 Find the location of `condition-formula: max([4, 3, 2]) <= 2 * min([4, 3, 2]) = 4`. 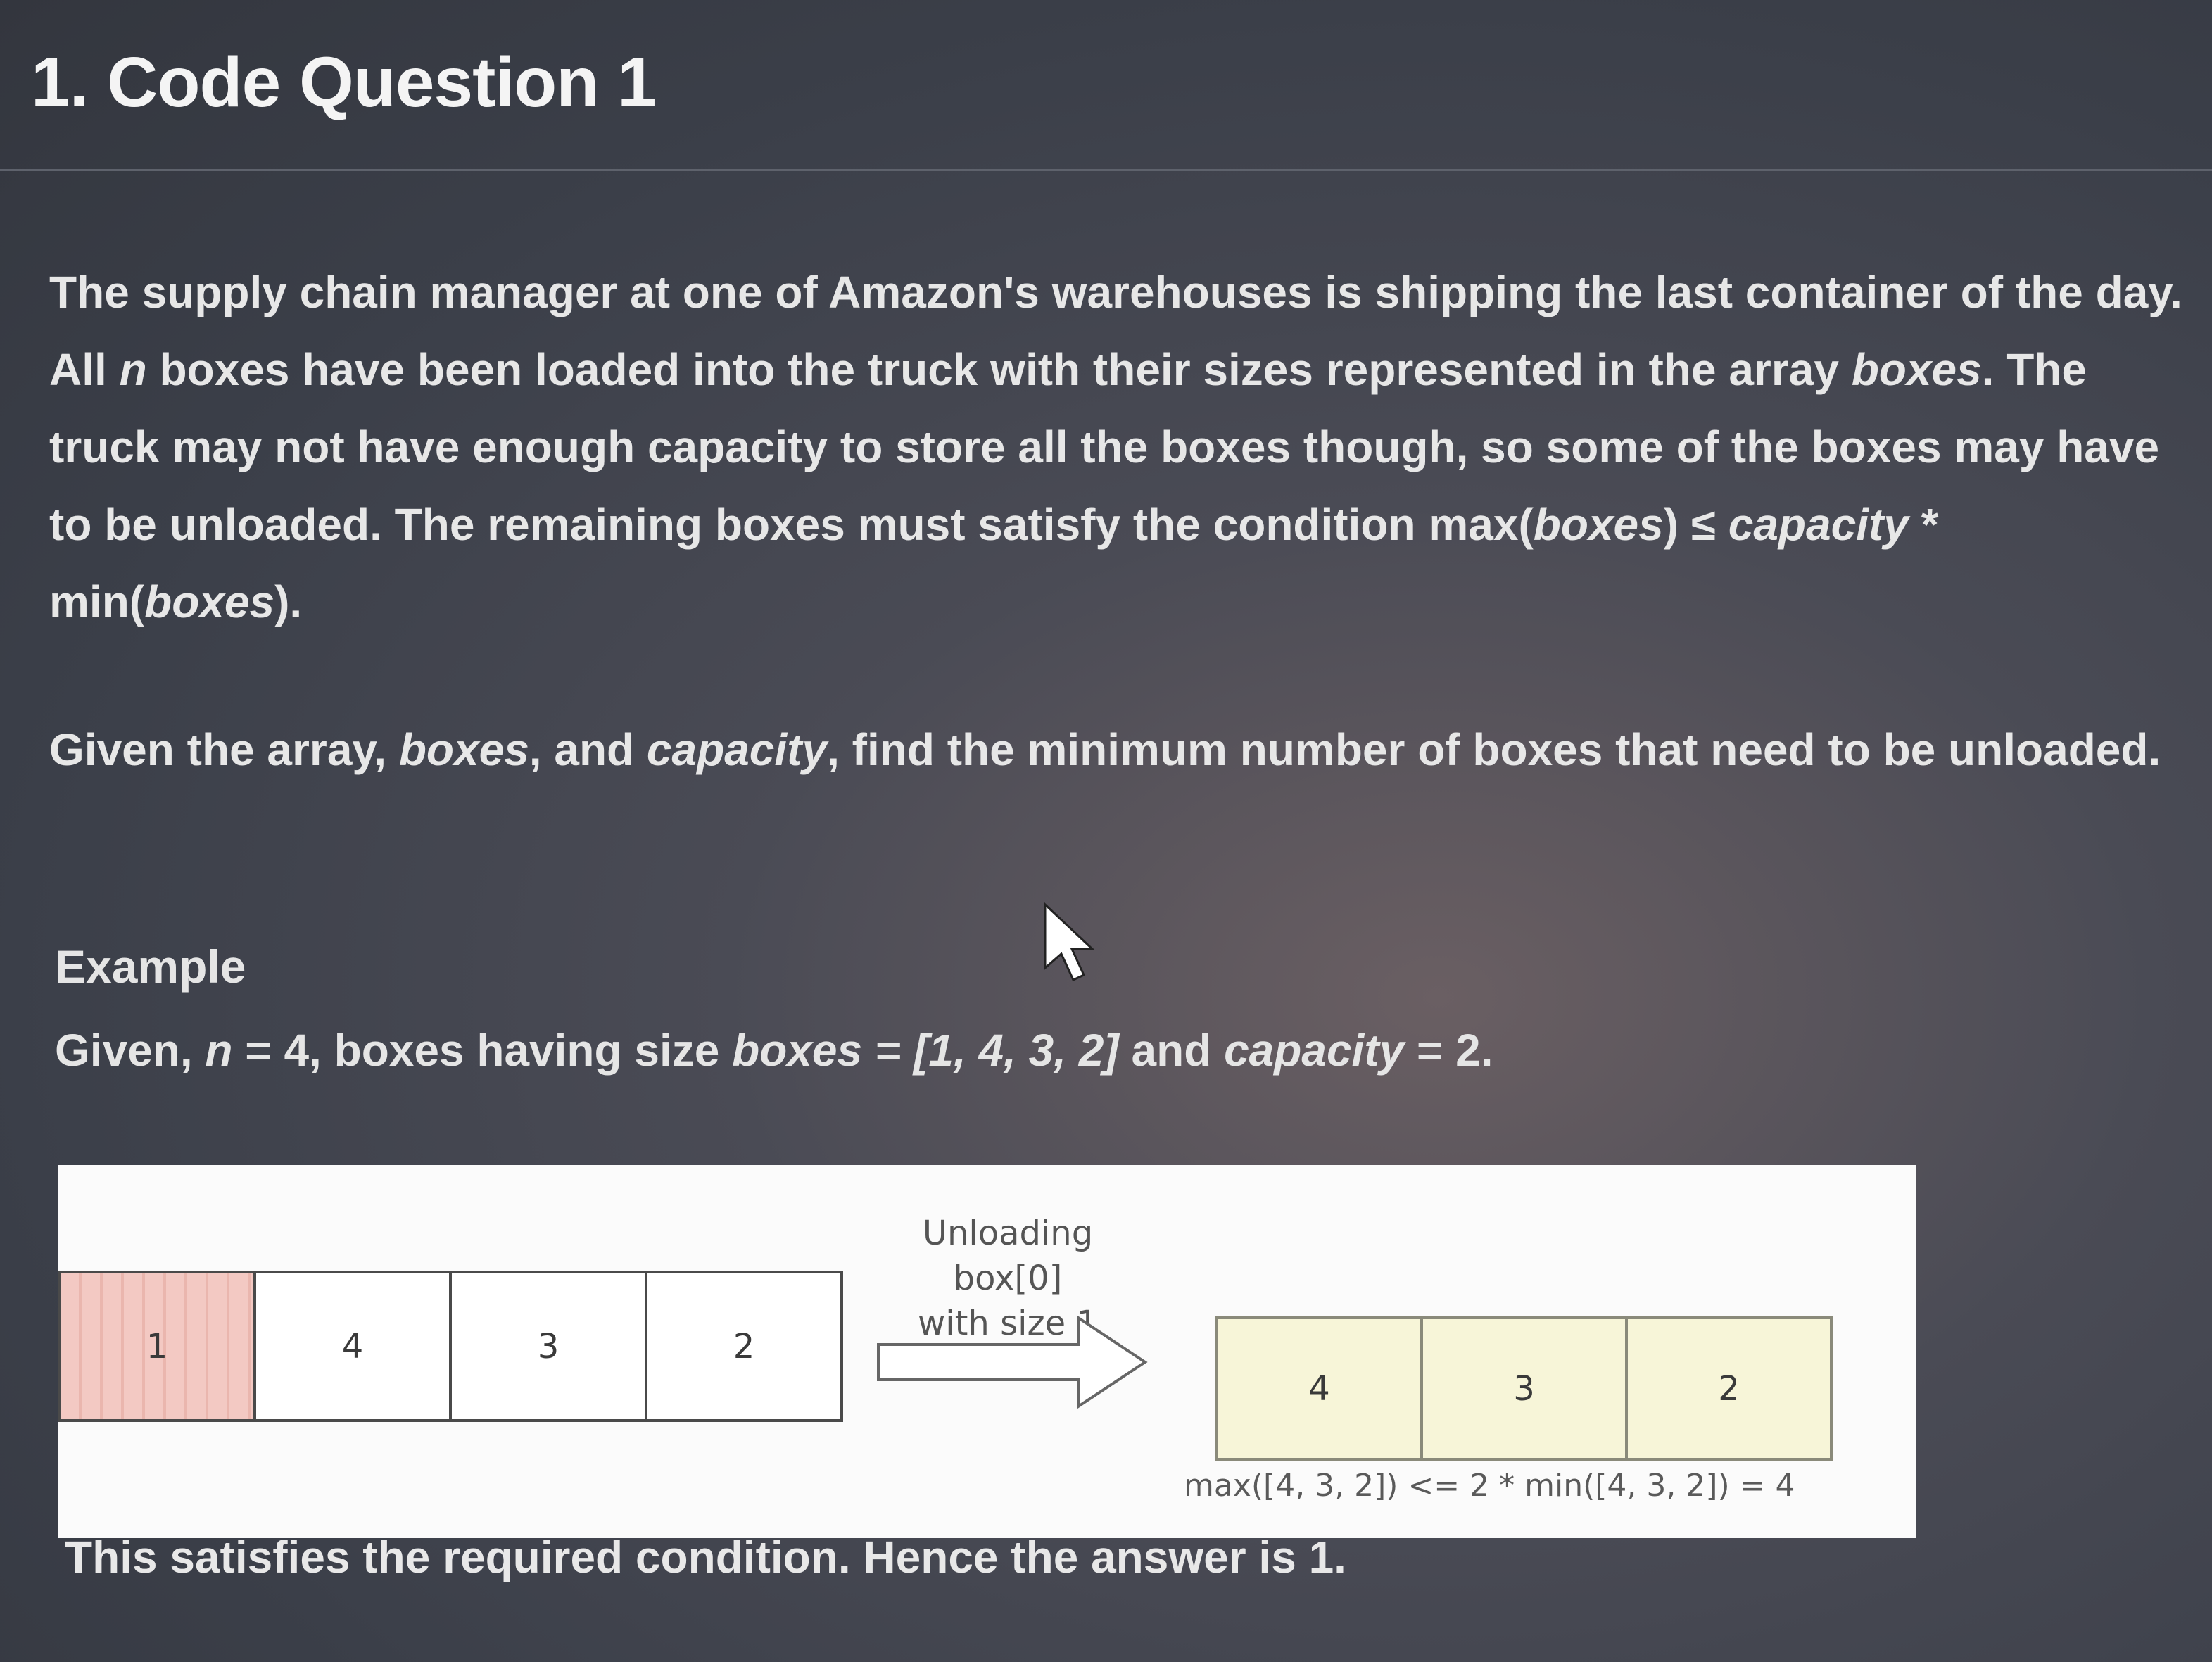

condition-formula: max([4, 3, 2]) <= 2 * min([4, 3, 2]) = 4 is located at coordinates (1489, 1486).